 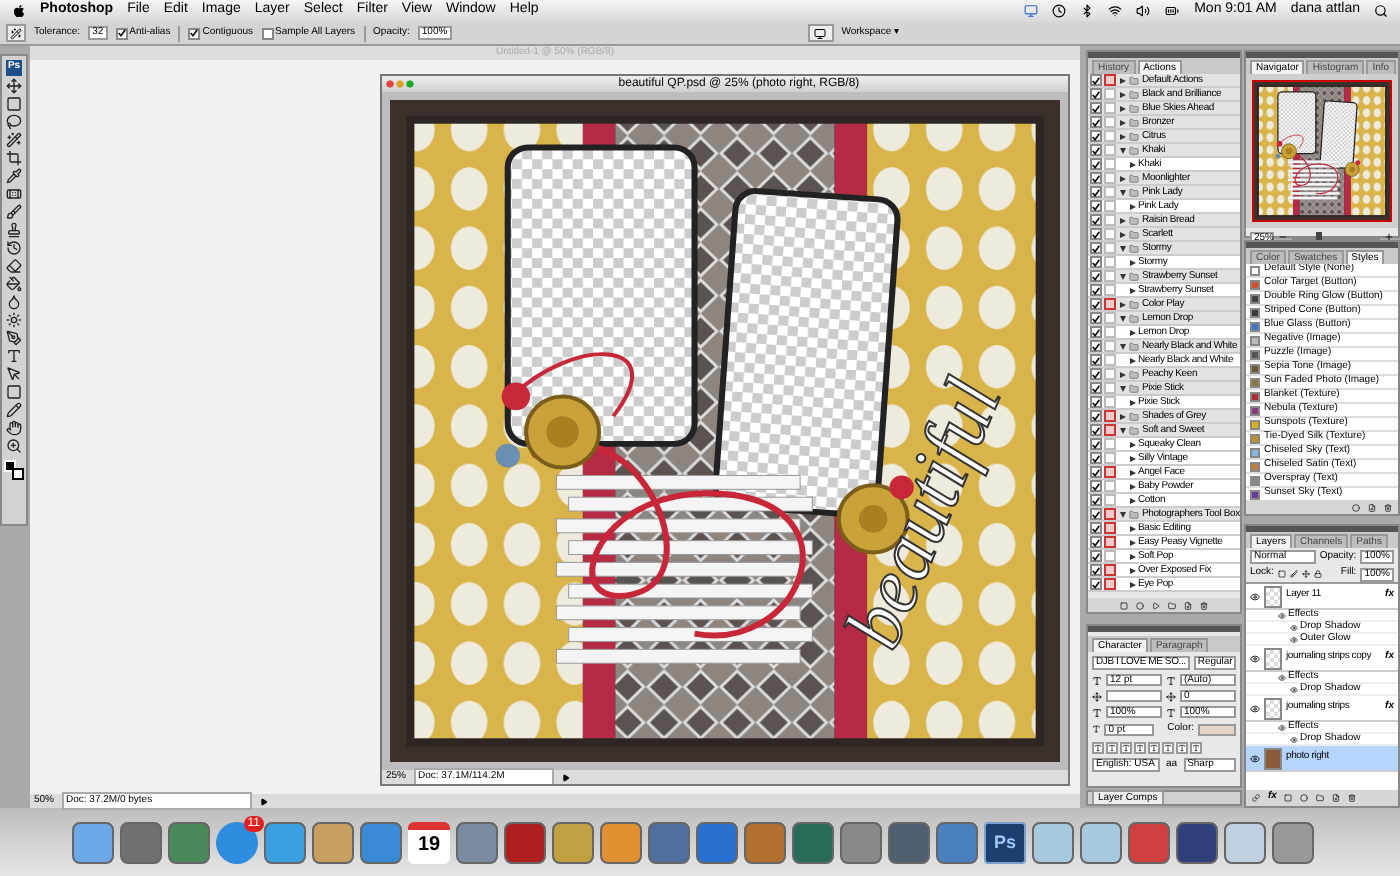 I want to click on rectangle-icon, so click(x=14, y=391).